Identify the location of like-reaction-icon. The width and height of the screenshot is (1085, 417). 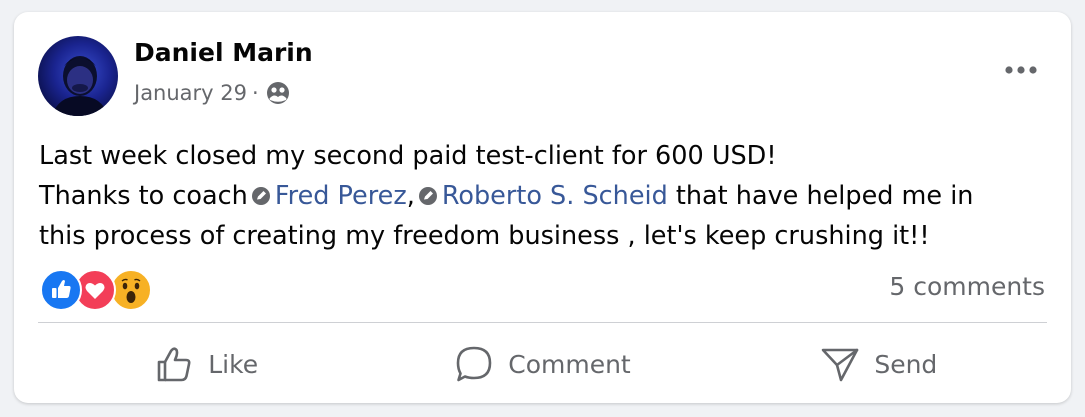
(61, 290).